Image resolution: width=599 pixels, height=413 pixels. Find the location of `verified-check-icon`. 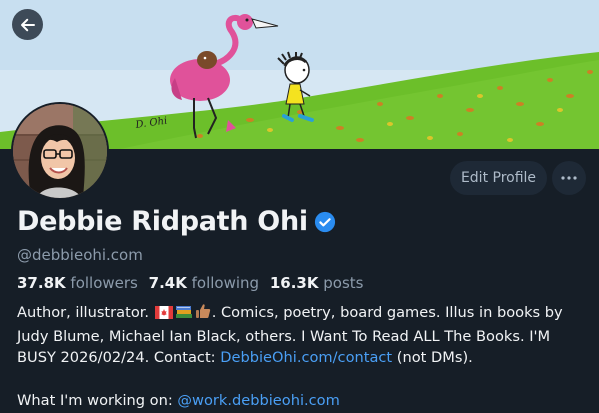

verified-check-icon is located at coordinates (325, 222).